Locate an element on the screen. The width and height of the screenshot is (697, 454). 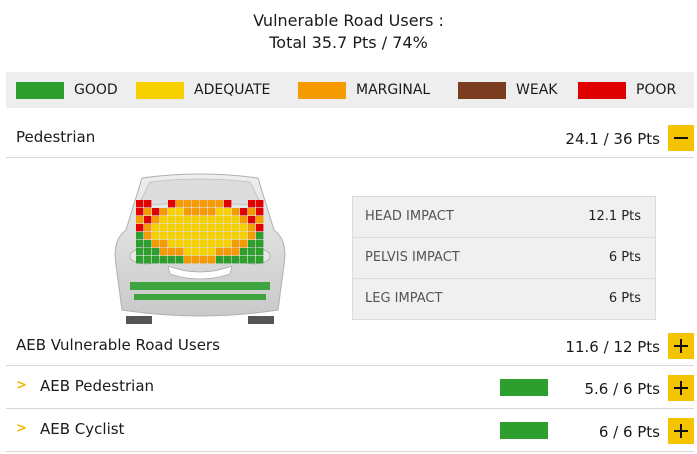
aeb-pedestrian-rating-bar is located at coordinates (524, 387).